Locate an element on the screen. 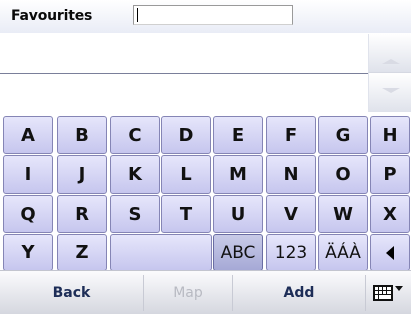 The height and width of the screenshot is (314, 411). map-button: Map is located at coordinates (188, 292).